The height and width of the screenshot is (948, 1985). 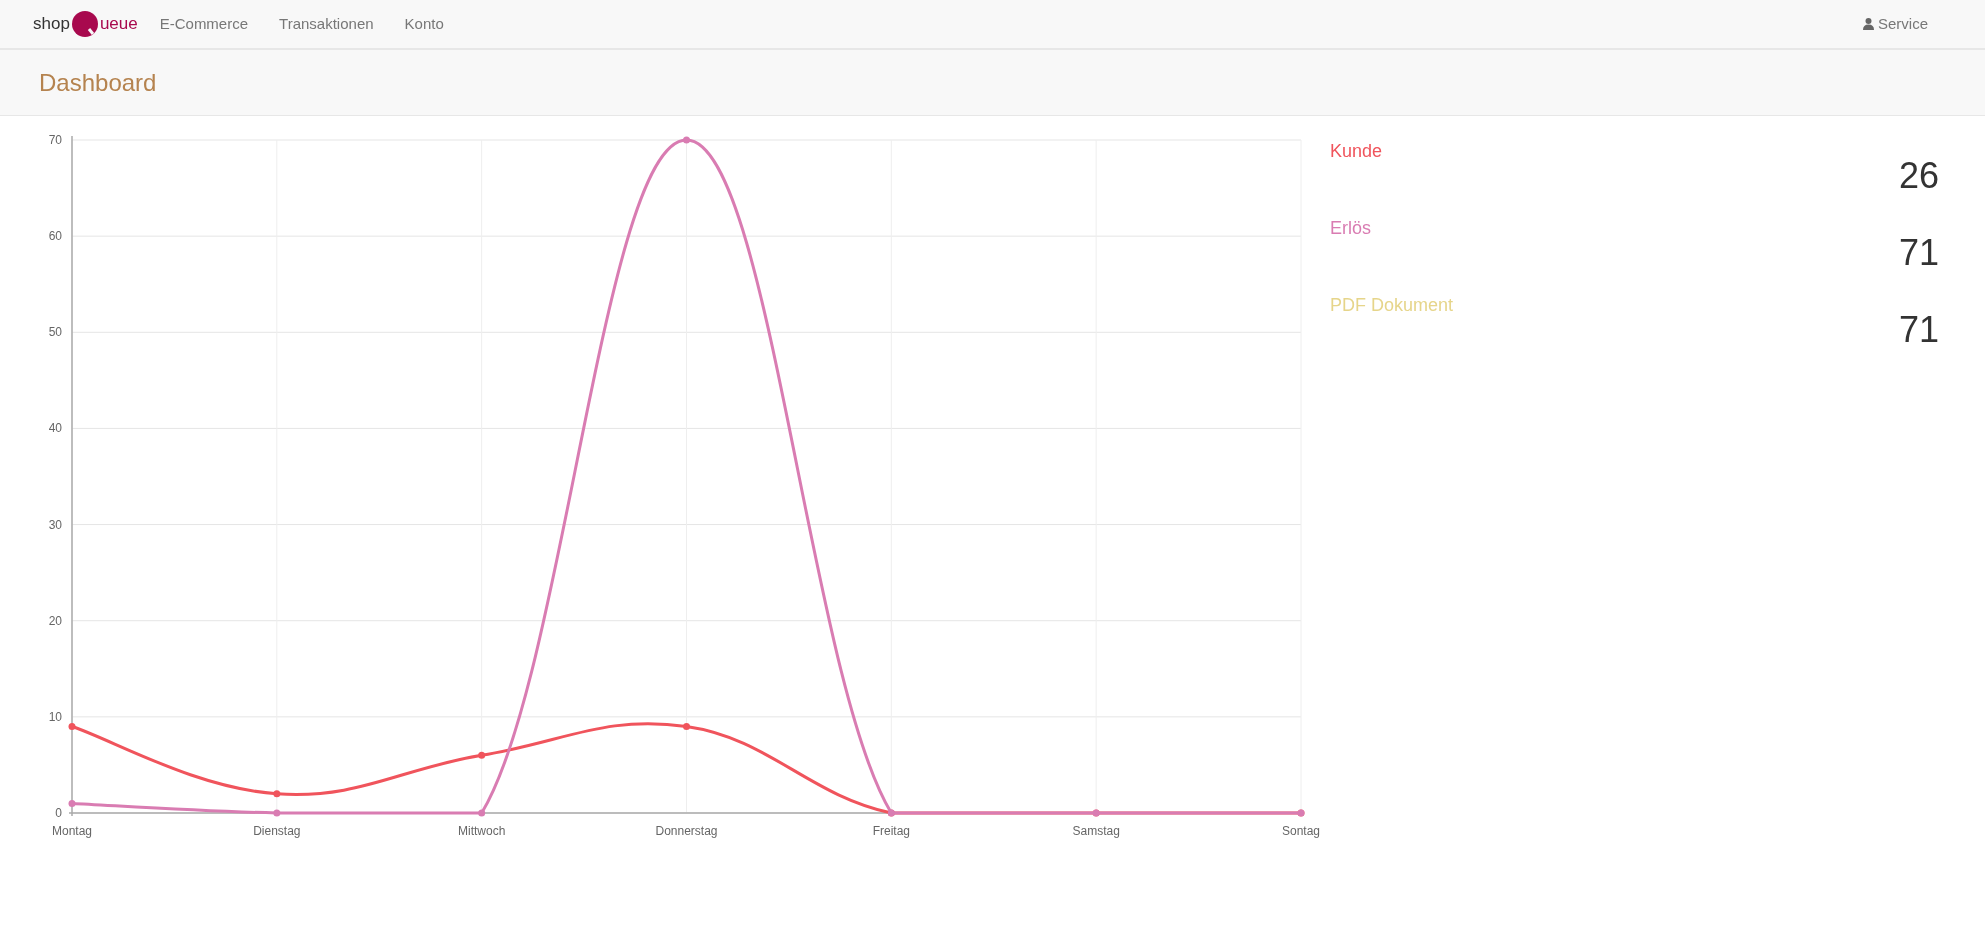 I want to click on stat-label: Kunde, so click(x=1356, y=151).